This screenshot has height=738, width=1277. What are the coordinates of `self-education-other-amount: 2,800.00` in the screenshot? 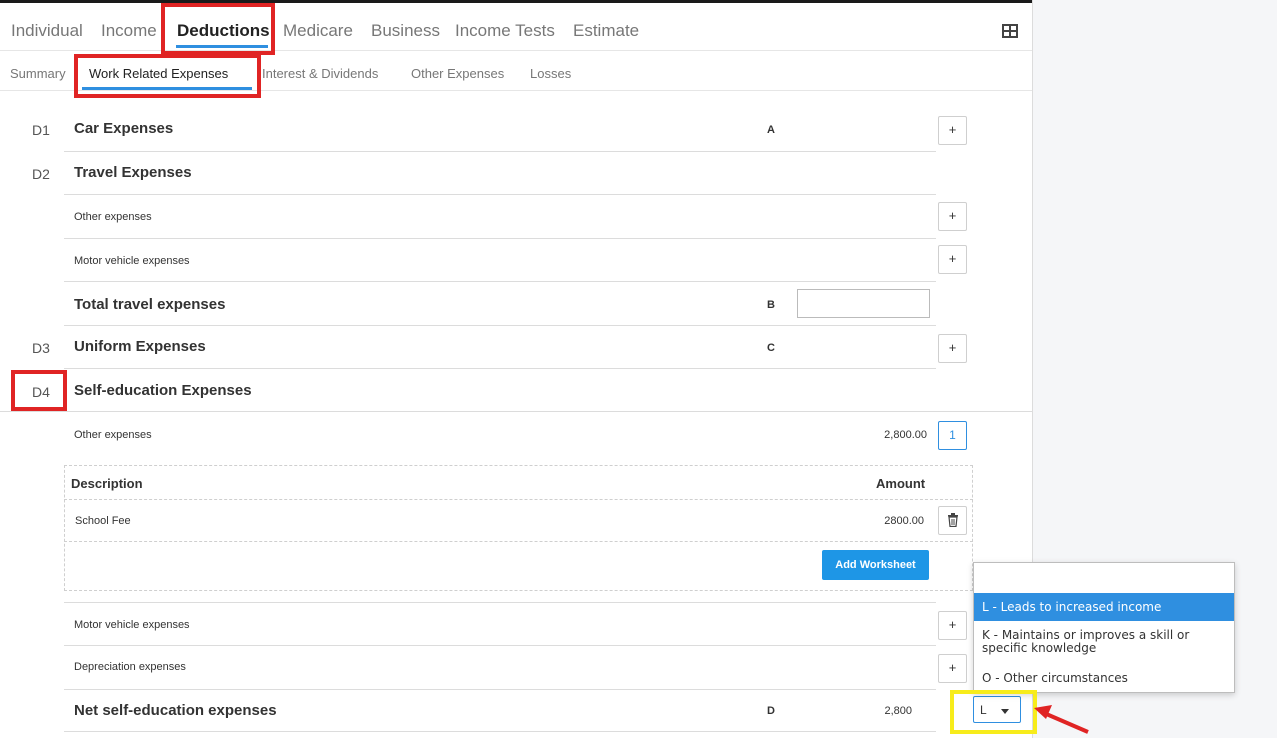 It's located at (905, 435).